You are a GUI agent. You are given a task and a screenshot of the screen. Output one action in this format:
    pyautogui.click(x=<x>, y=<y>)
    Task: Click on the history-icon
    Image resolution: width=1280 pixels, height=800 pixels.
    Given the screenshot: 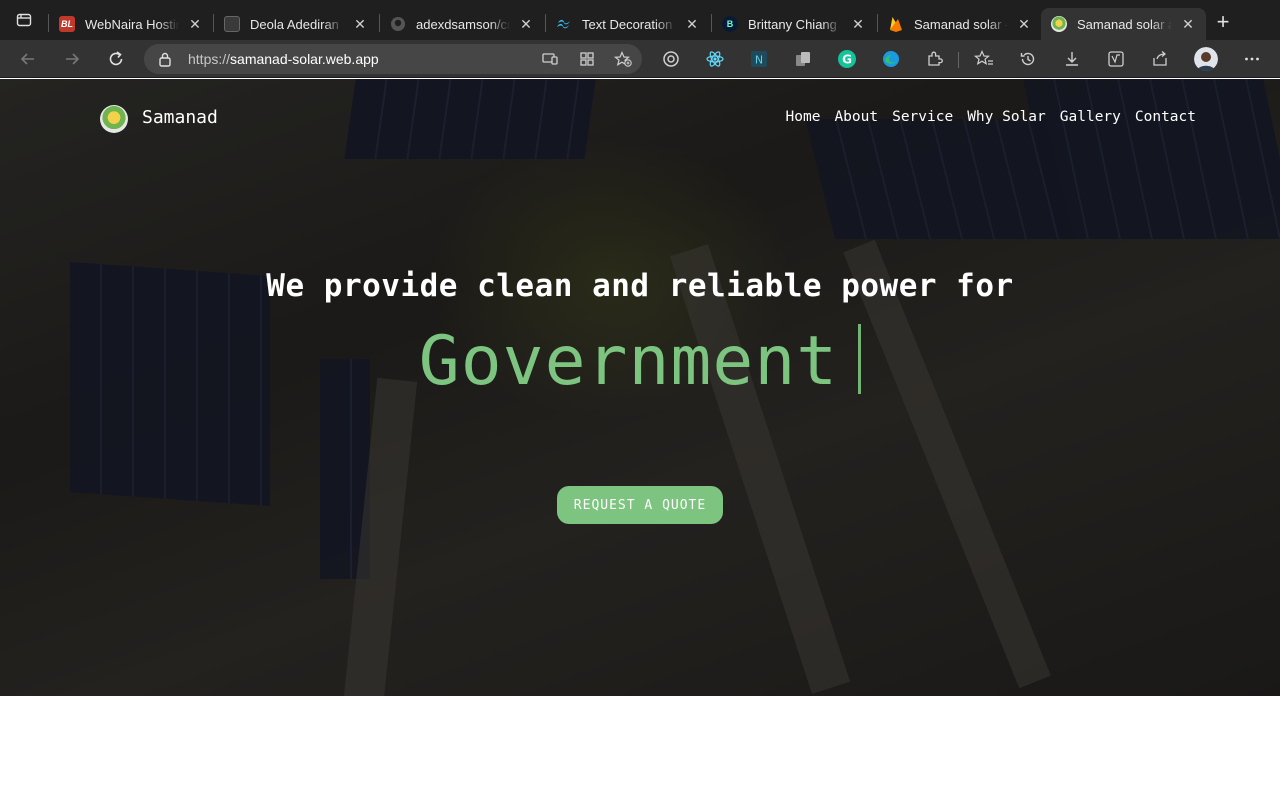 What is the action you would take?
    pyautogui.click(x=1028, y=59)
    